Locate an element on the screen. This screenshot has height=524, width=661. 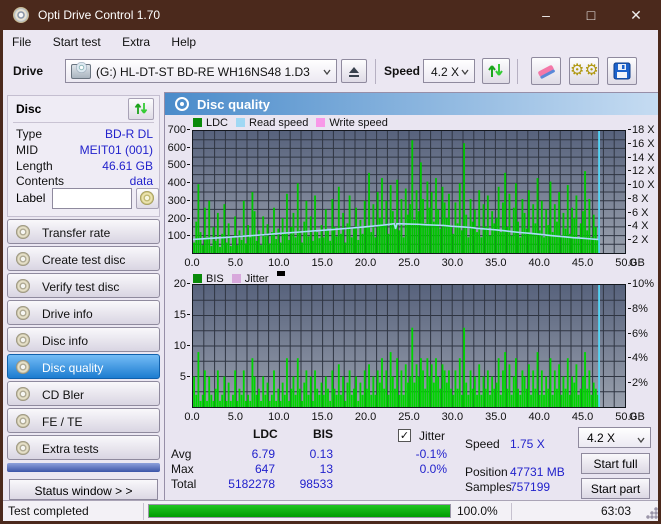
chart2-jitter-axis: 10% 8% 6% 4% 2% is located at coordinates (643, 343).